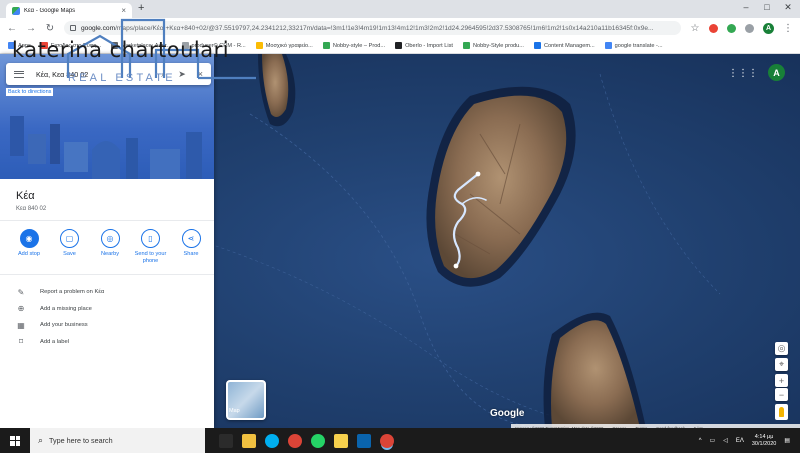 Image resolution: width=800 pixels, height=453 pixels. What do you see at coordinates (30, 92) in the screenshot?
I see `back-to-directions-link: Back to directions` at bounding box center [30, 92].